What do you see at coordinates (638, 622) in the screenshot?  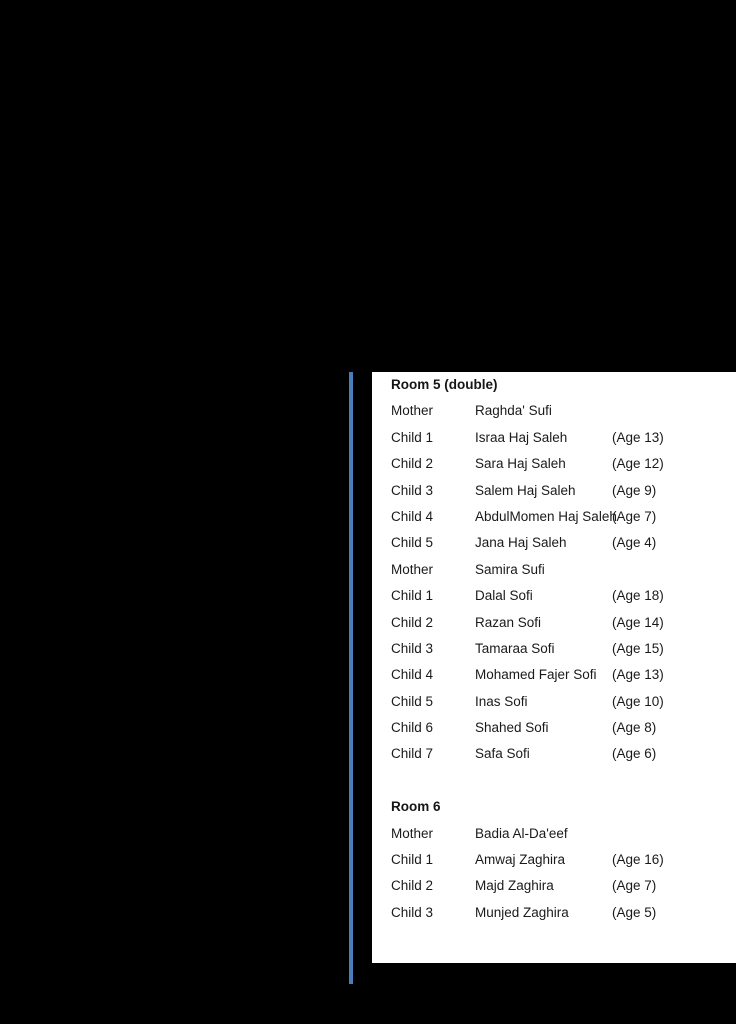 I see `roster-age-label: (Age 14)` at bounding box center [638, 622].